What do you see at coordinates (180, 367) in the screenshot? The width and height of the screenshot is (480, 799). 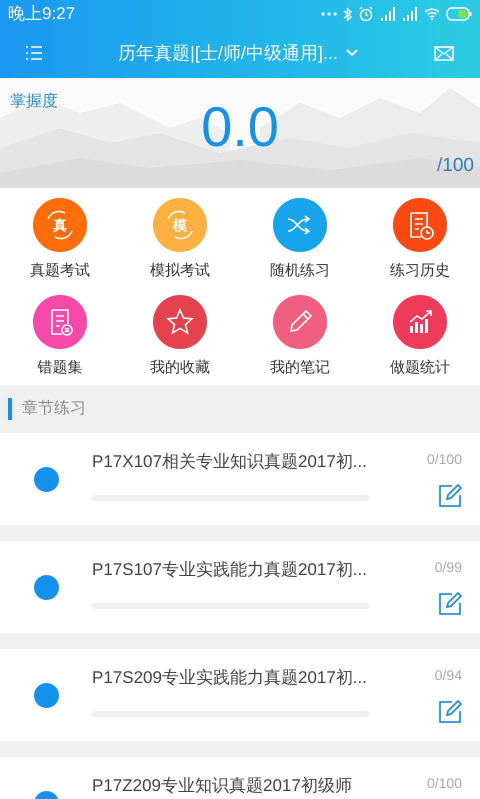 I see `feature-label: 我的收藏` at bounding box center [180, 367].